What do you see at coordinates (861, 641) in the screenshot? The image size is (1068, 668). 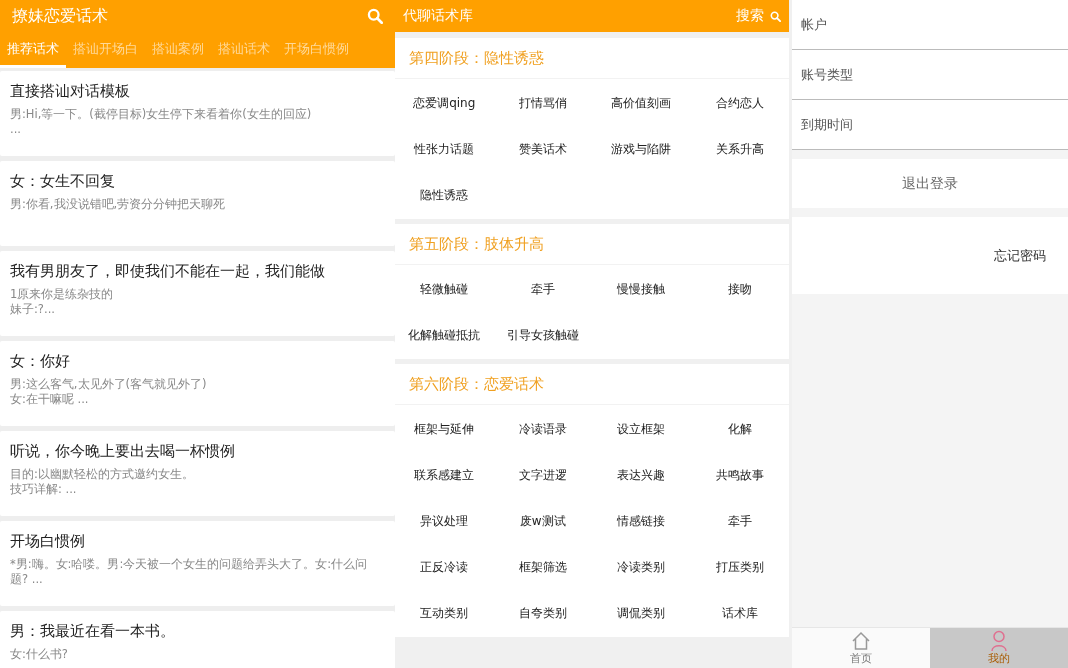 I see `home-icon` at bounding box center [861, 641].